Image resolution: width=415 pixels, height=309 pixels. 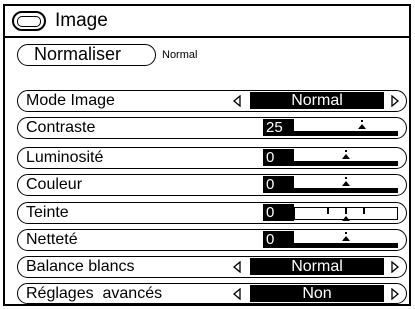 I want to click on row-reglages-avances: Réglages avancés Non, so click(x=212, y=293).